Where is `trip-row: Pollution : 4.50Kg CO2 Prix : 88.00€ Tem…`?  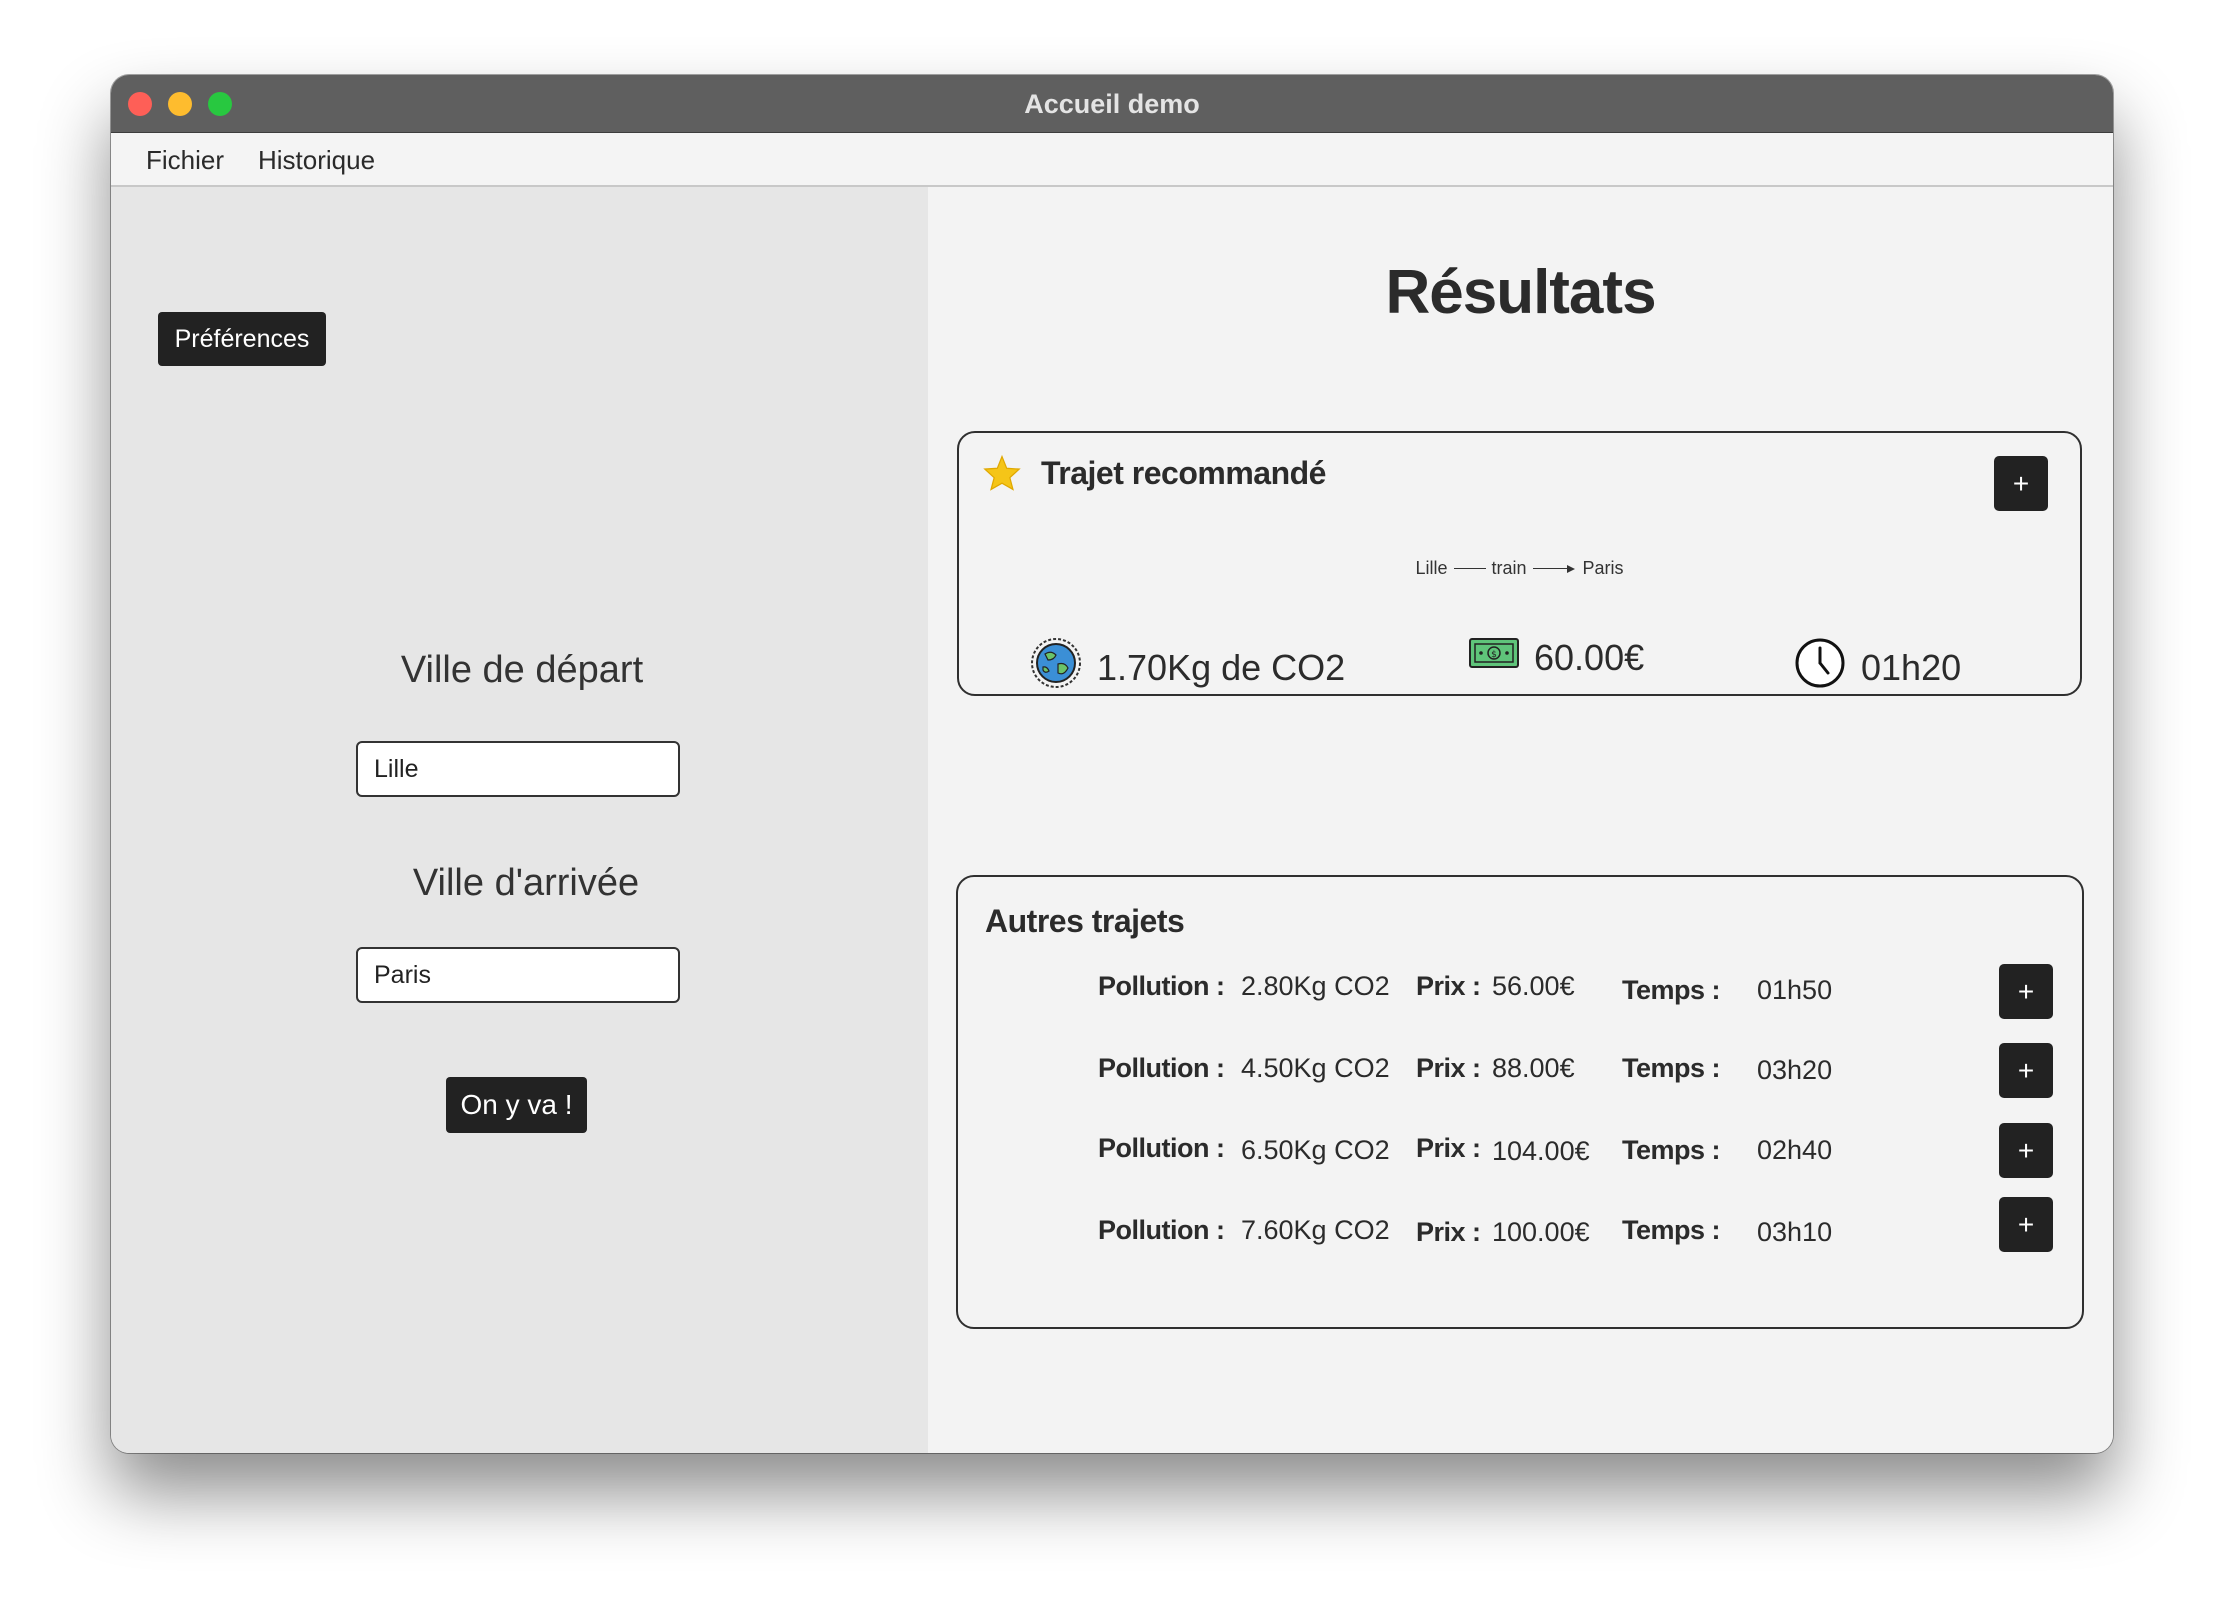 trip-row: Pollution : 4.50Kg CO2 Prix : 88.00€ Tem… is located at coordinates (1520, 1070).